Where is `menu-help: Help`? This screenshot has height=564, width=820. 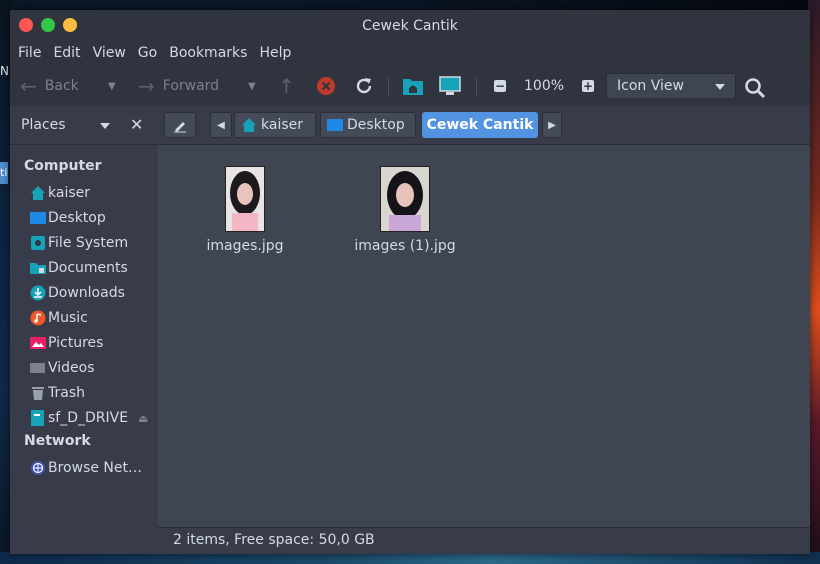
menu-help: Help is located at coordinates (275, 54).